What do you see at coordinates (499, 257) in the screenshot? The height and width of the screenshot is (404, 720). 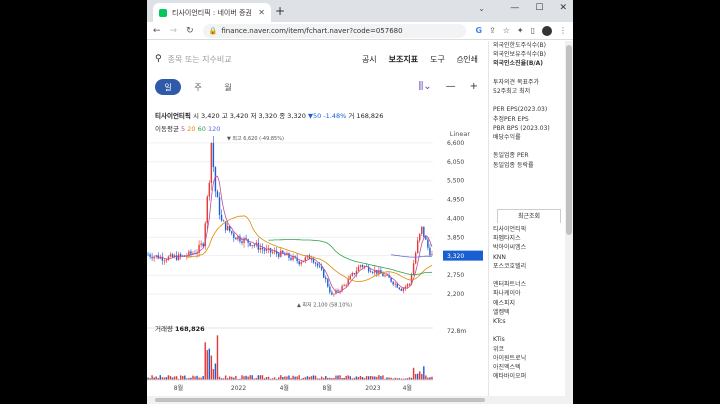 I see `recent-stock-item: KNN` at bounding box center [499, 257].